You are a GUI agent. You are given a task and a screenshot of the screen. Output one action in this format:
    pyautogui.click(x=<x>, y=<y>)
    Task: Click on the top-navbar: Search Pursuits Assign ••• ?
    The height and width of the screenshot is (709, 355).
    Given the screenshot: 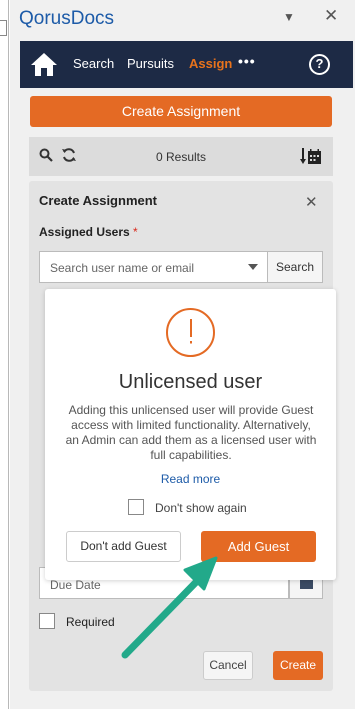 What is the action you would take?
    pyautogui.click(x=186, y=64)
    